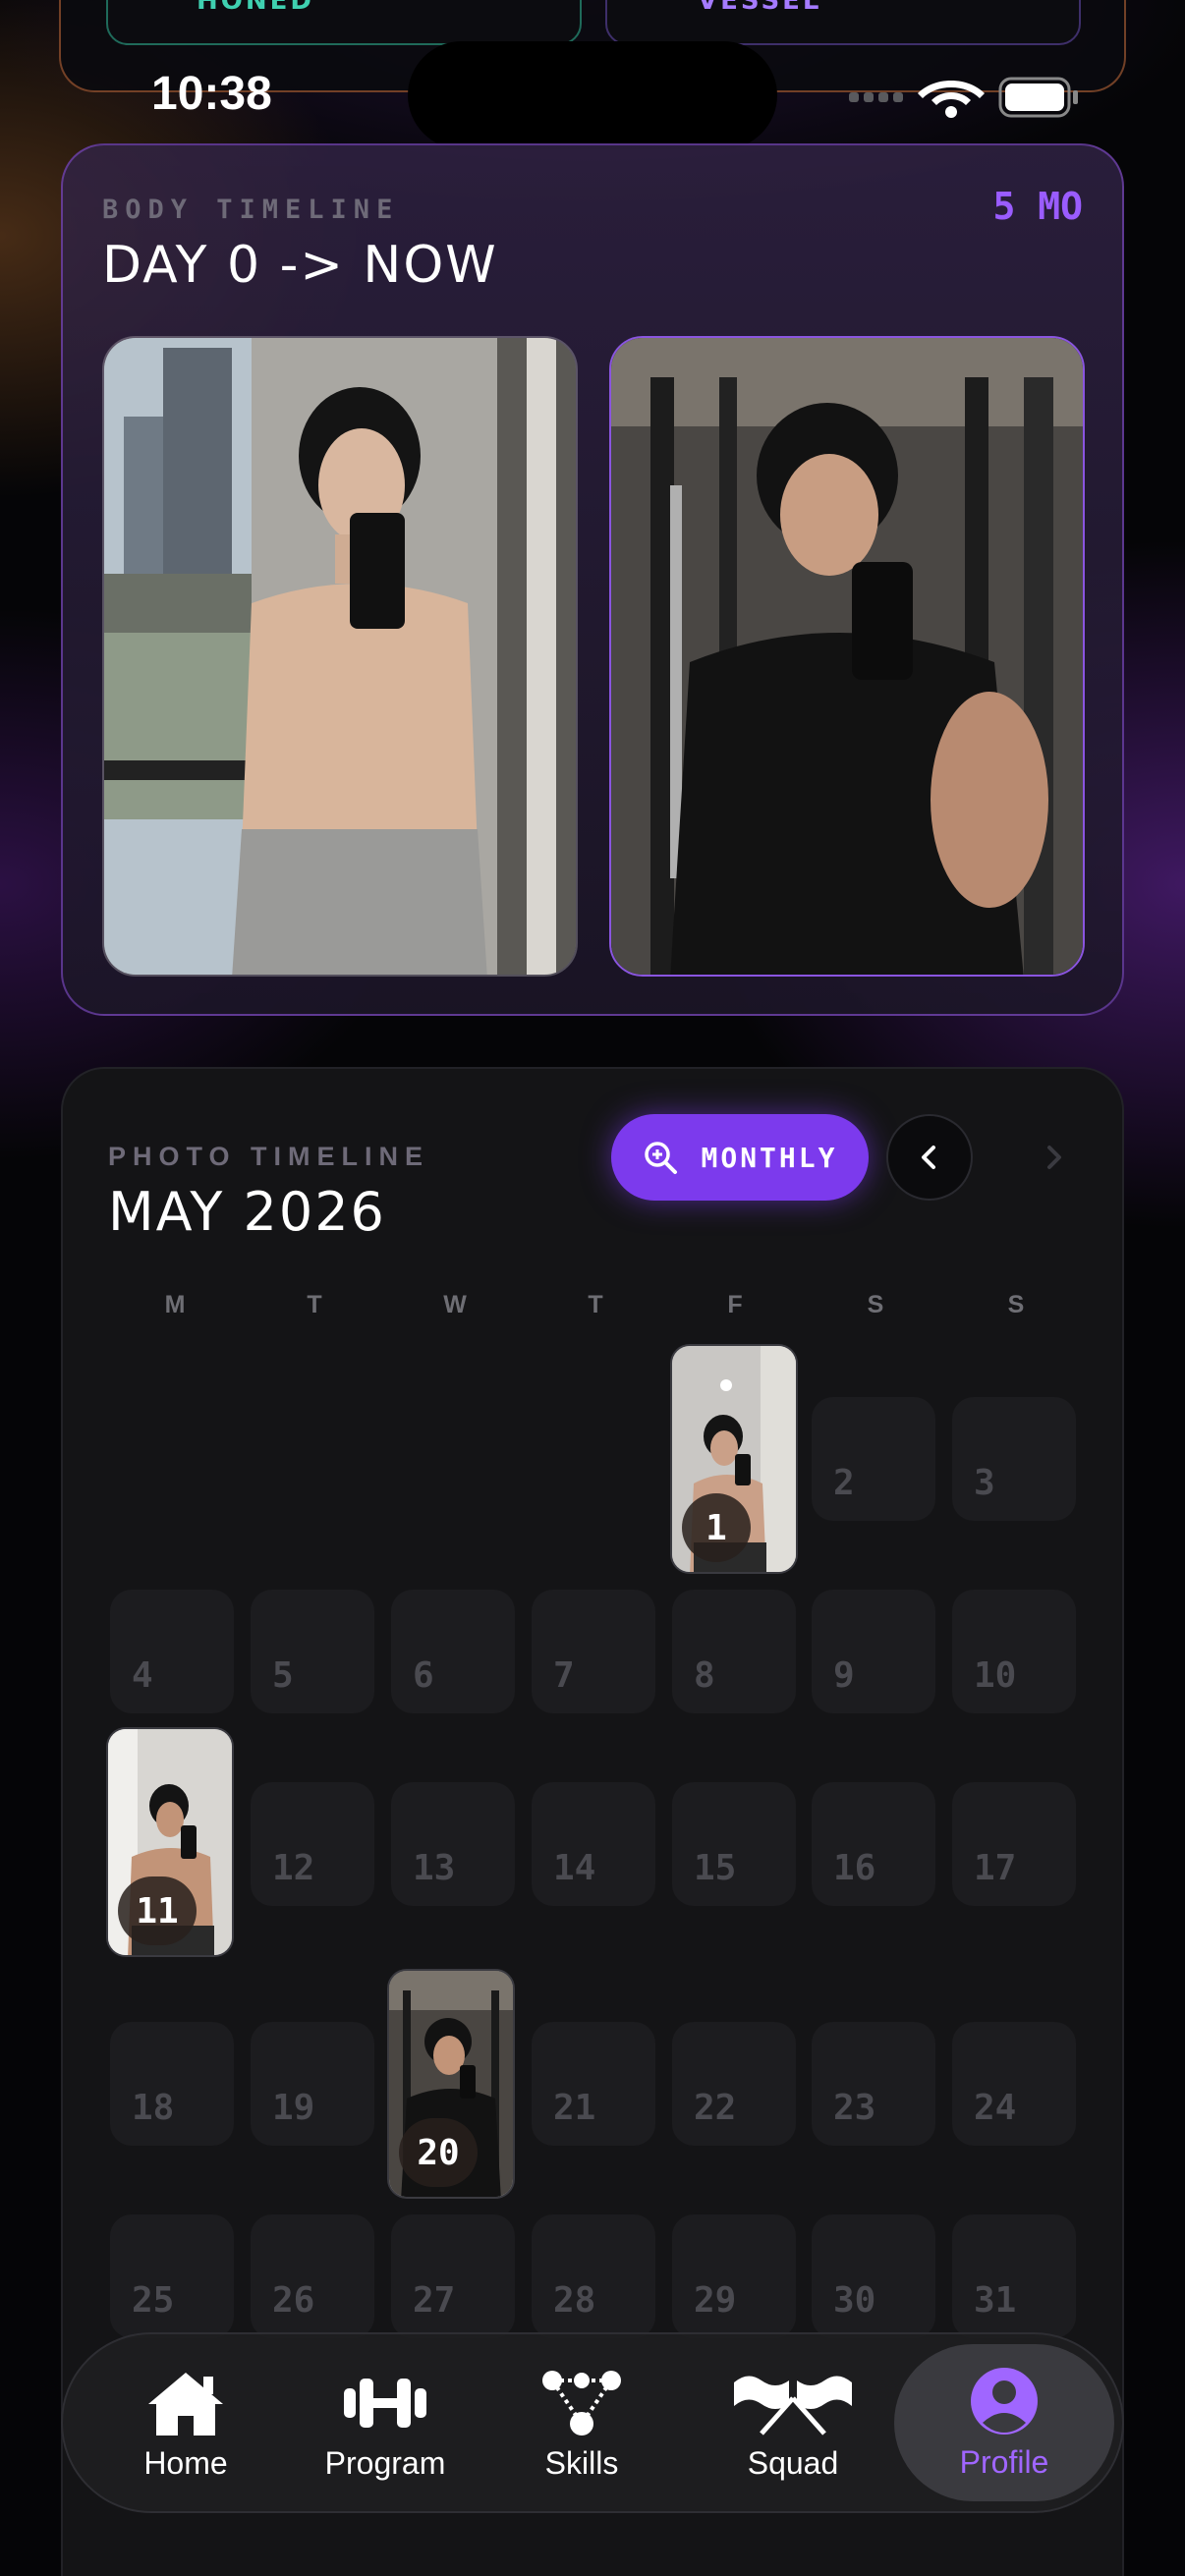 The width and height of the screenshot is (1185, 2576). Describe the element at coordinates (315, 1304) in the screenshot. I see `weekday-tue: T` at that location.